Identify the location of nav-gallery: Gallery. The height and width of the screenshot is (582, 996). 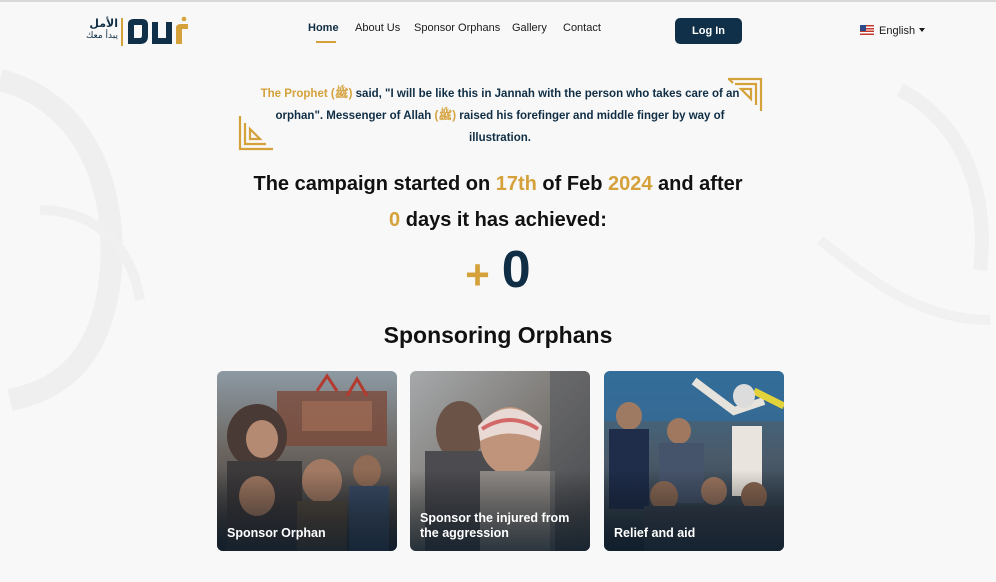
(529, 28).